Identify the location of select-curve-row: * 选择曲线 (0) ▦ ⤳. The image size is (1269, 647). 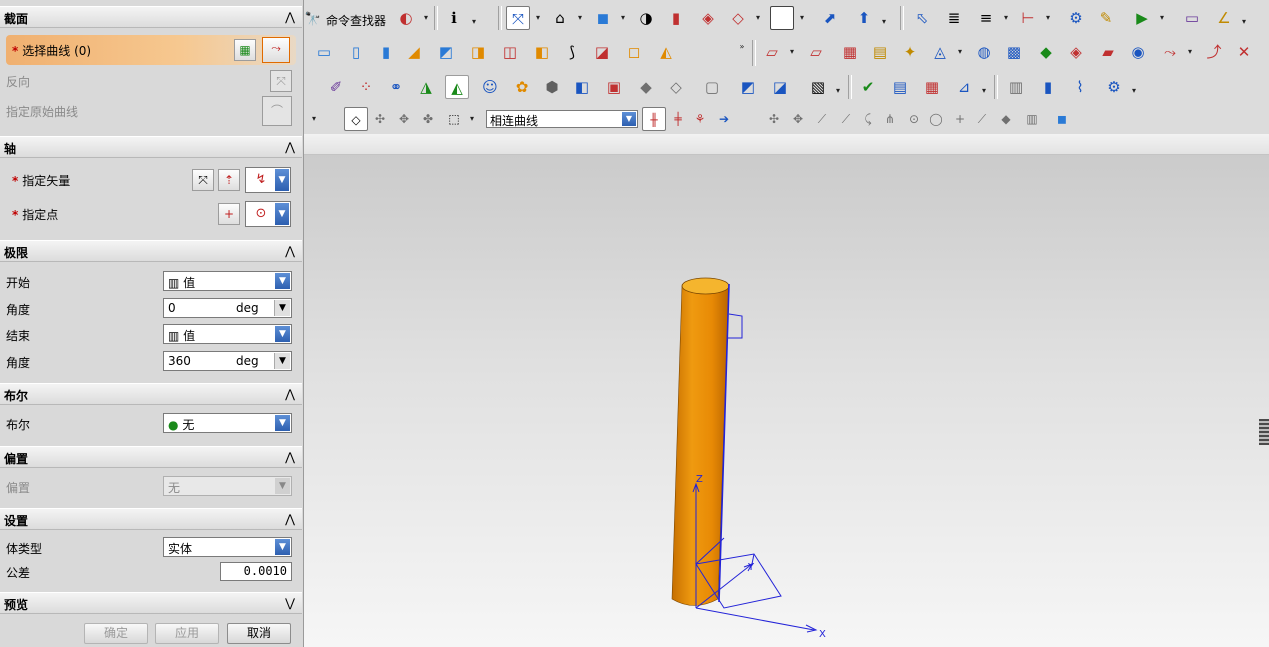
(151, 50).